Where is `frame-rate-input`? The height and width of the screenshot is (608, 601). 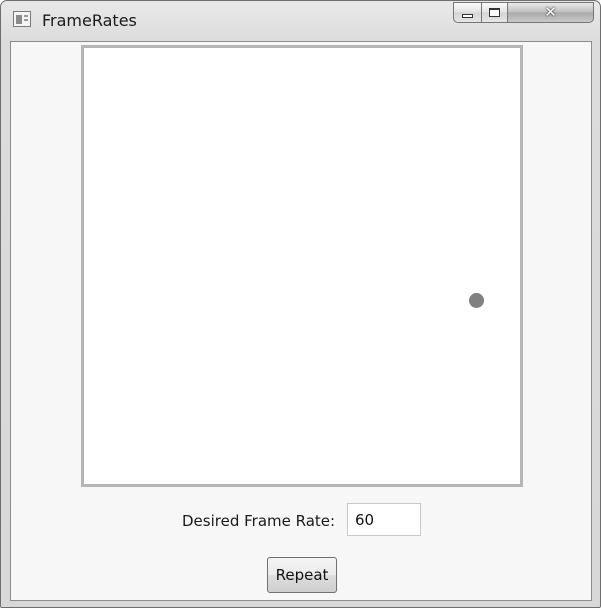 frame-rate-input is located at coordinates (384, 519).